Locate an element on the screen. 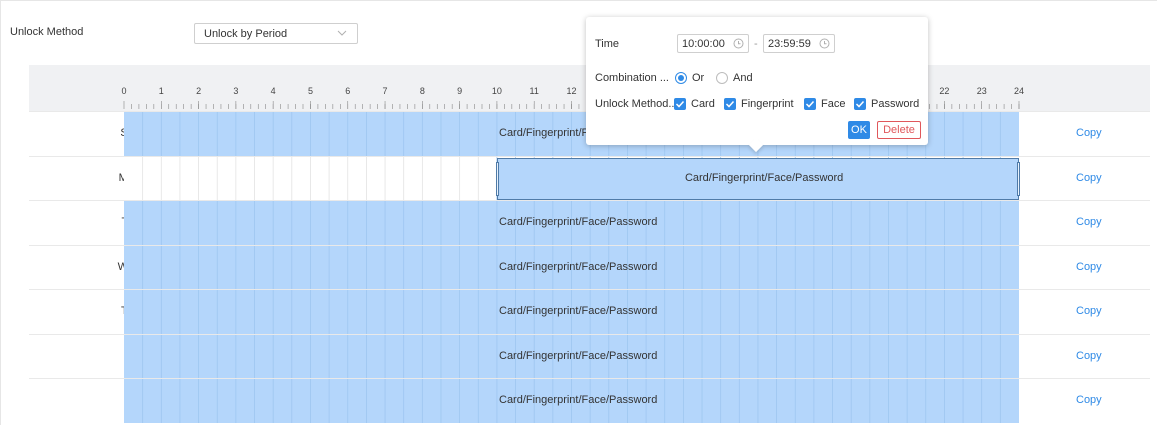 The image size is (1157, 425). card-checkbox is located at coordinates (680, 104).